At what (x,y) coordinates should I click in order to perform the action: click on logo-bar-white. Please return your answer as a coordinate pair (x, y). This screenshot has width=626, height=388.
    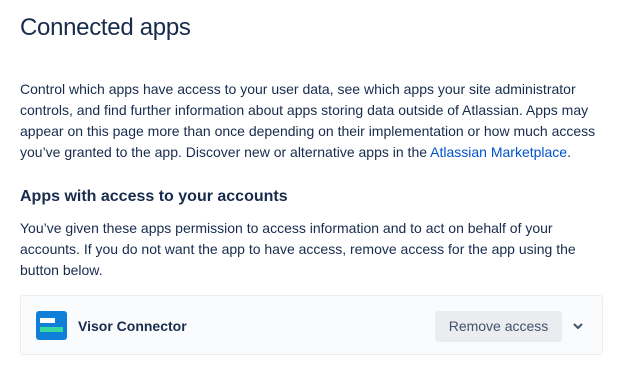
    Looking at the image, I should click on (47, 320).